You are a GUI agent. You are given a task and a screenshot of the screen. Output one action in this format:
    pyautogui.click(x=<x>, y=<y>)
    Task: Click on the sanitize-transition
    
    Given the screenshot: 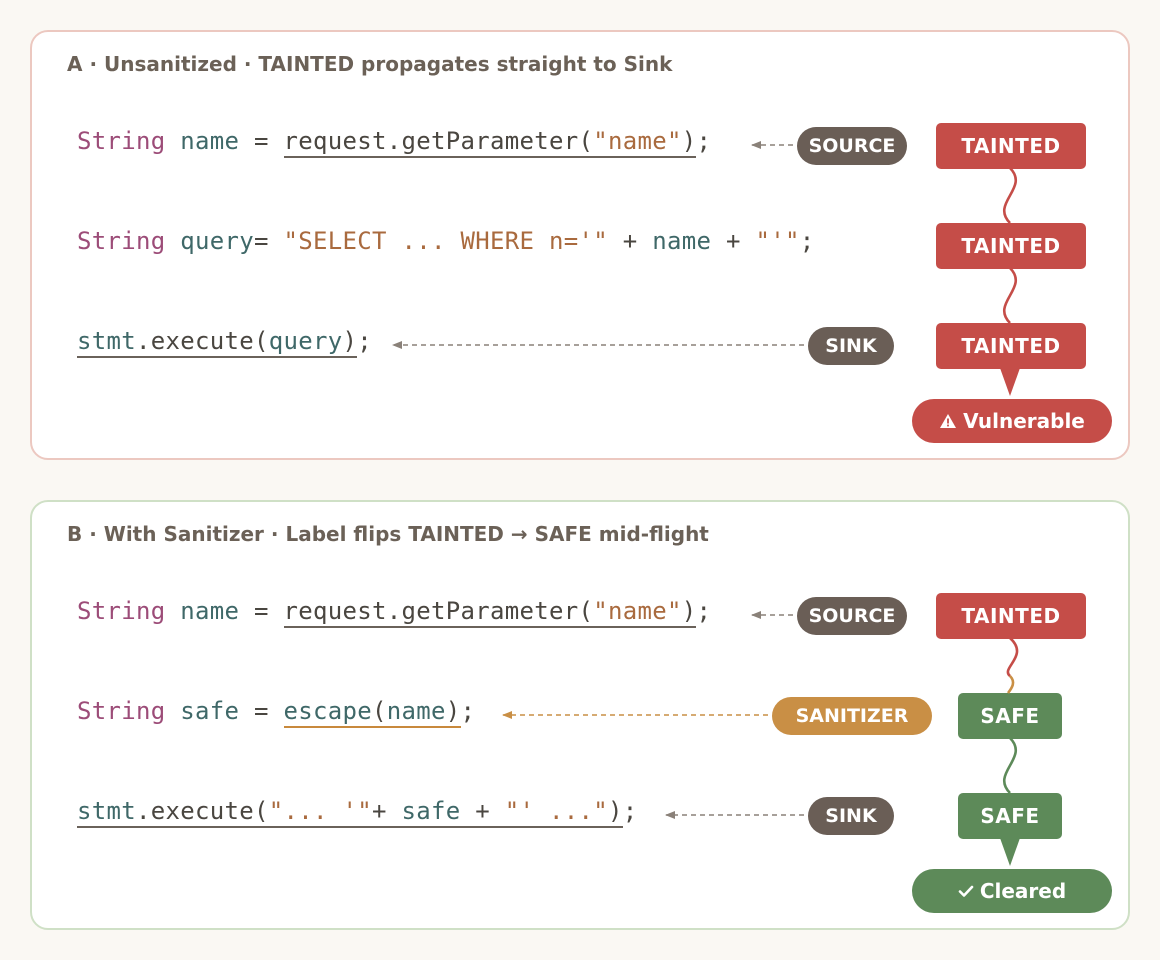 What is the action you would take?
    pyautogui.click(x=1010, y=684)
    